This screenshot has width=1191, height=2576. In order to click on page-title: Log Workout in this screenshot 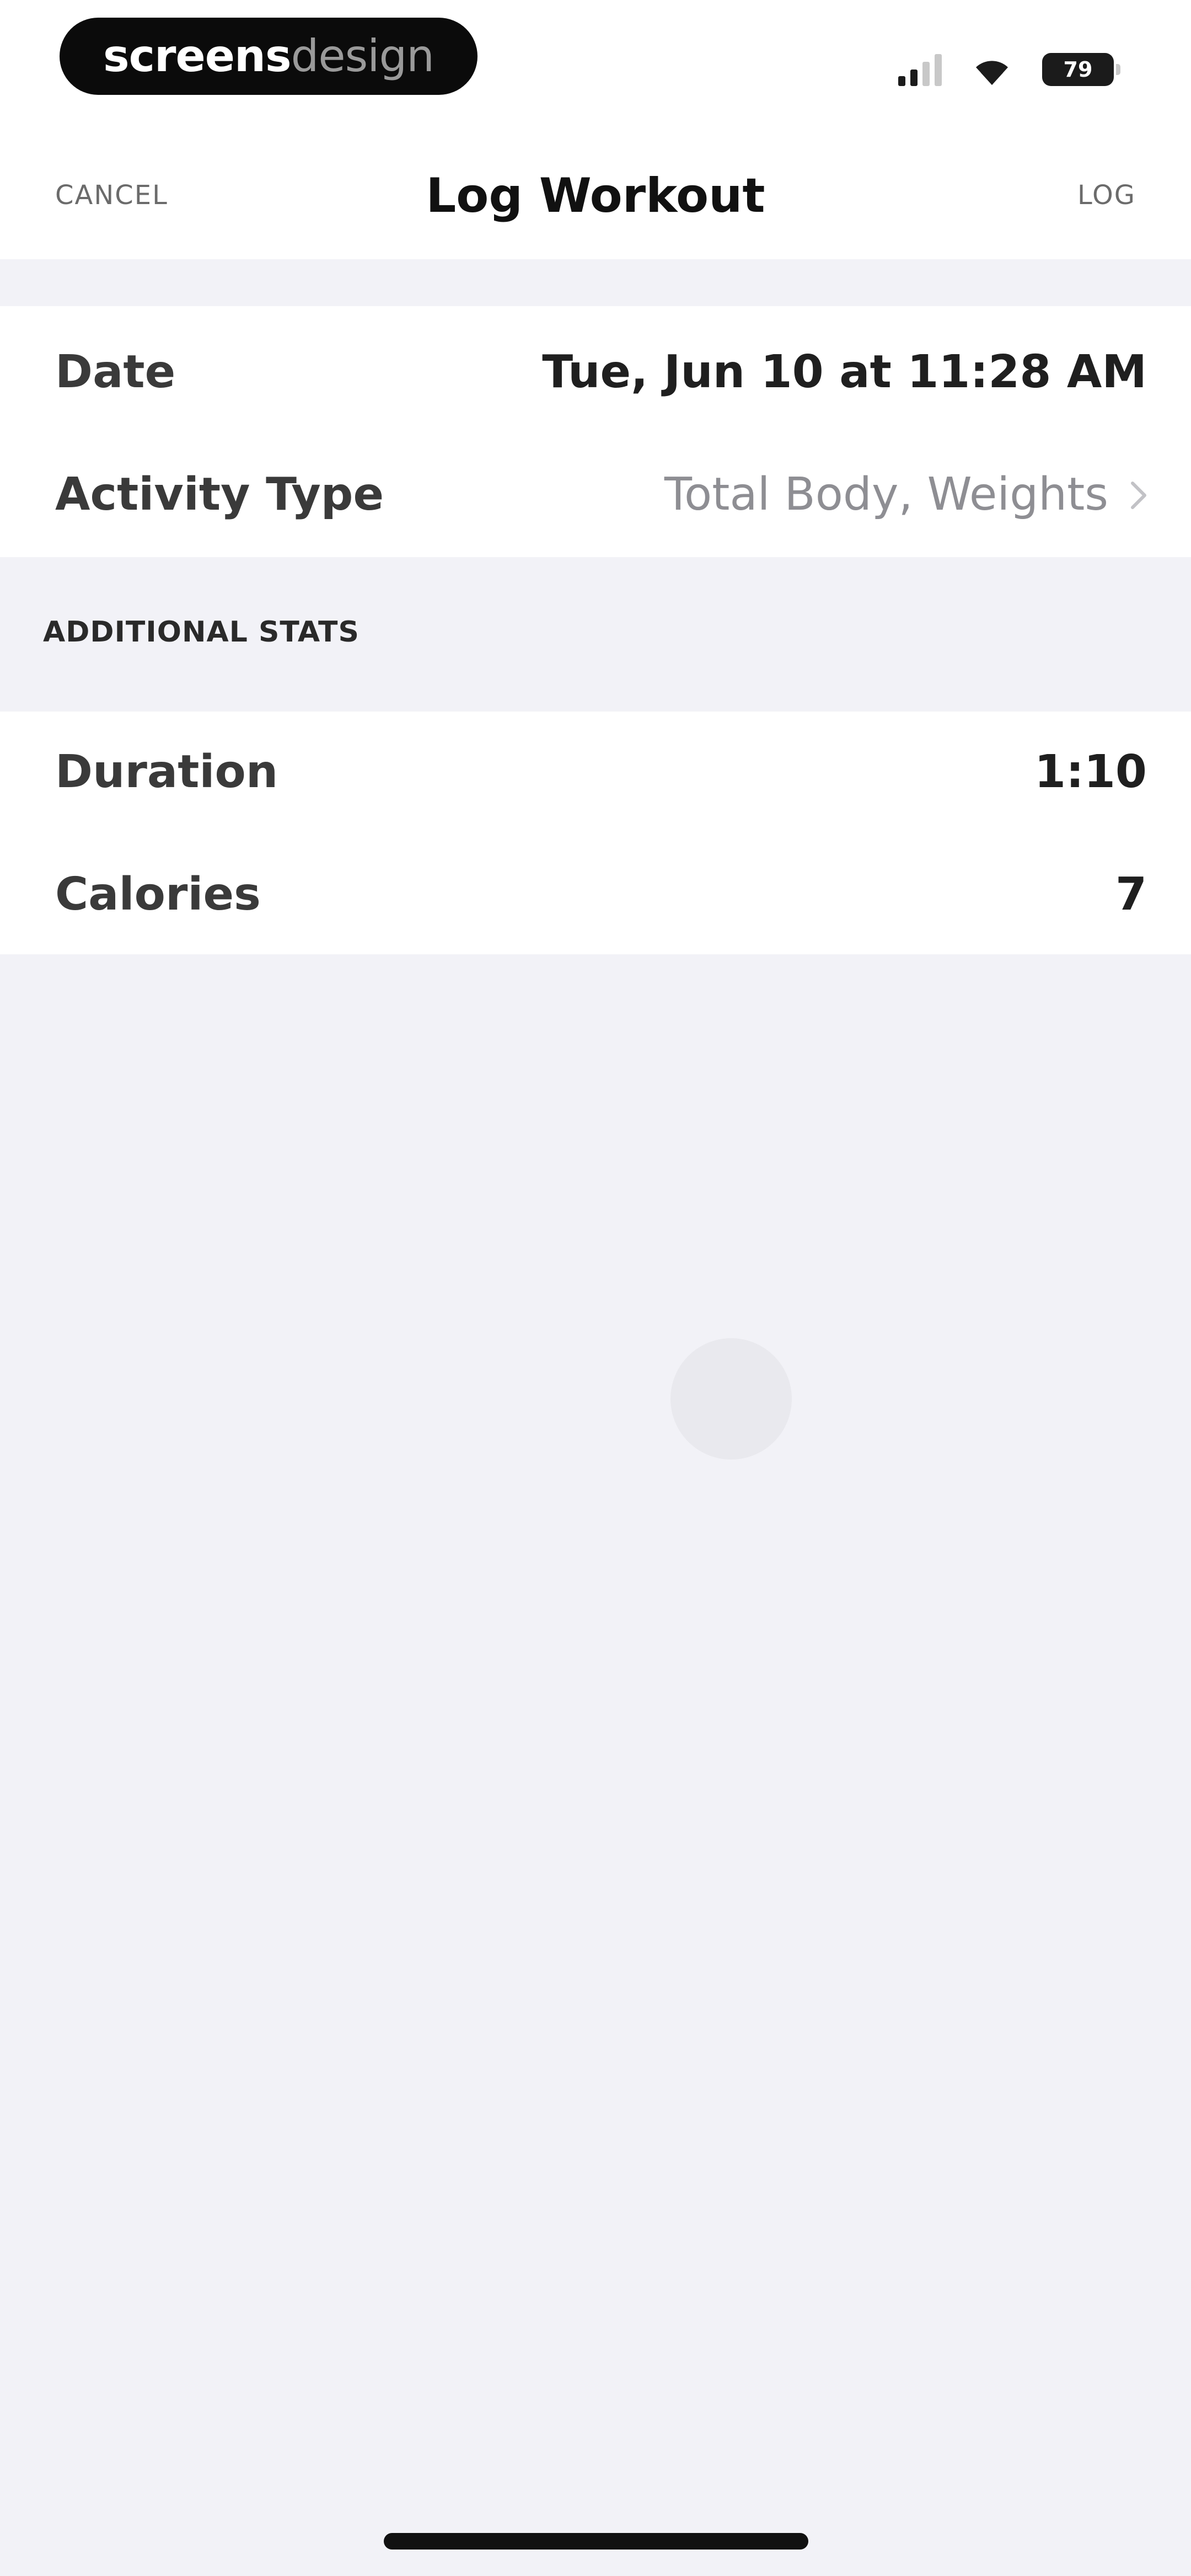, I will do `click(595, 195)`.